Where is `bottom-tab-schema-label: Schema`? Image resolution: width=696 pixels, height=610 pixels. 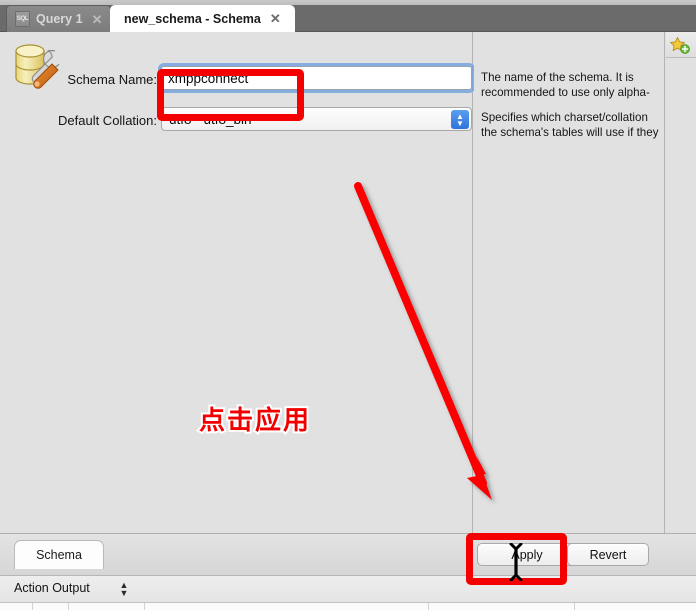
bottom-tab-schema-label: Schema is located at coordinates (59, 555).